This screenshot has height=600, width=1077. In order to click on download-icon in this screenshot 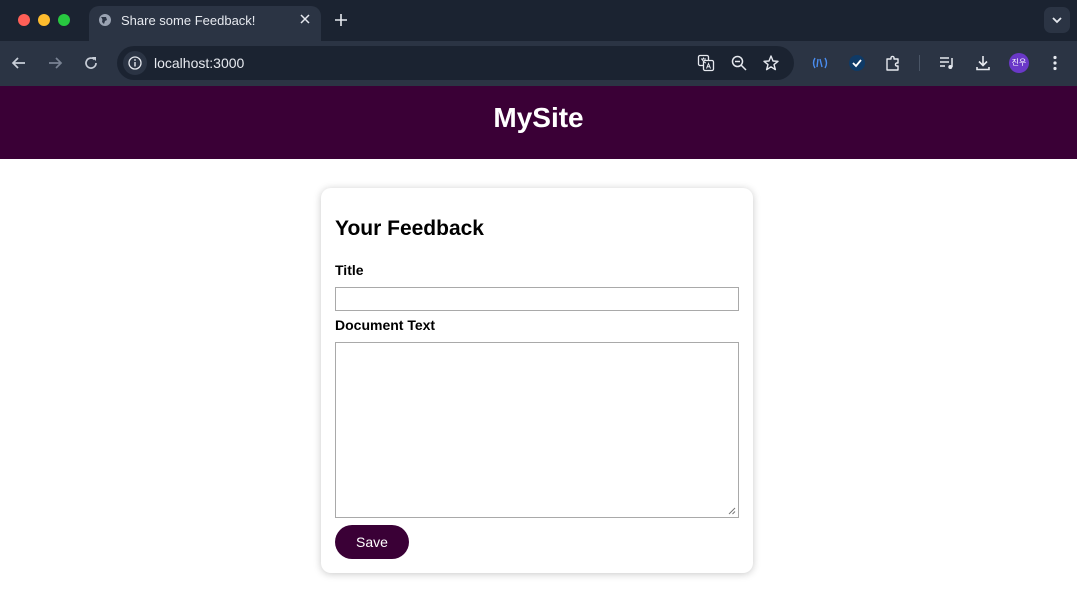, I will do `click(983, 63)`.